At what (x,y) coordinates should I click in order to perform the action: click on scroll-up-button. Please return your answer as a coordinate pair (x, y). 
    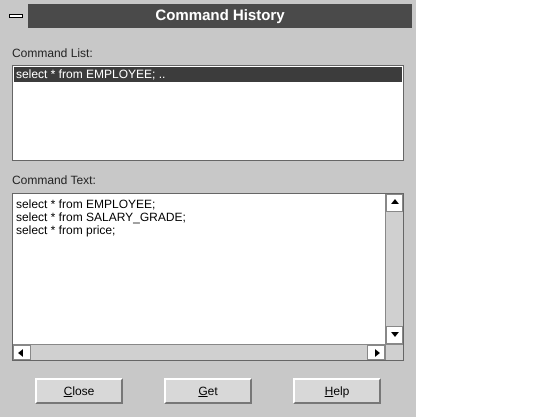
    Looking at the image, I should click on (394, 203).